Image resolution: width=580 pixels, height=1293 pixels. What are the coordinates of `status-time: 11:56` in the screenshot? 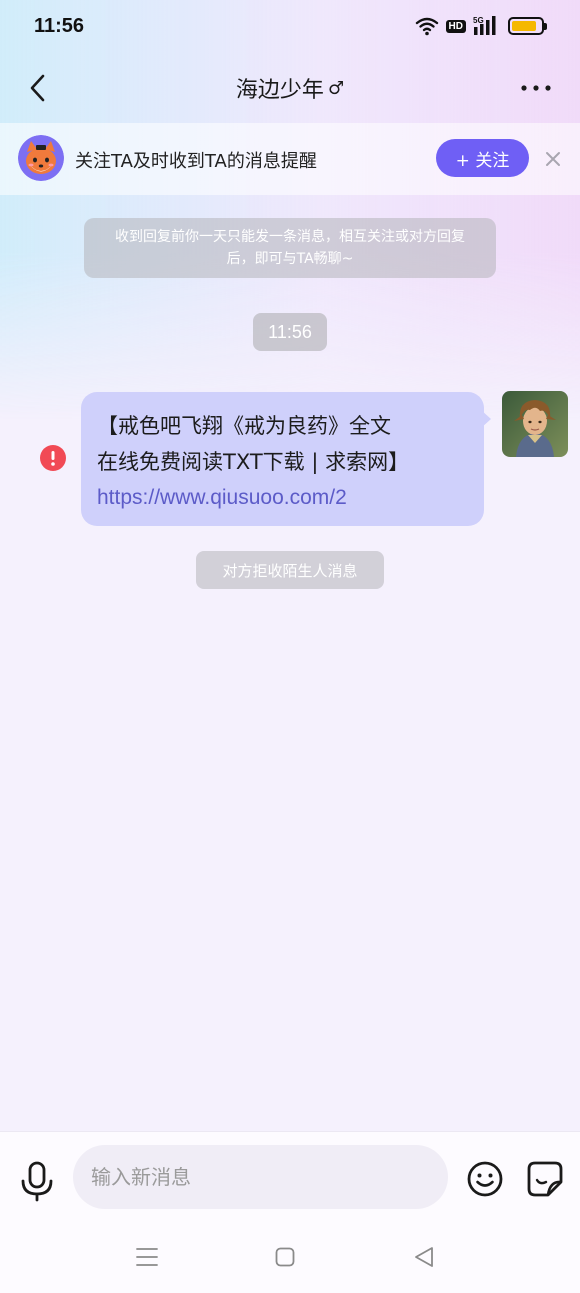 It's located at (59, 25).